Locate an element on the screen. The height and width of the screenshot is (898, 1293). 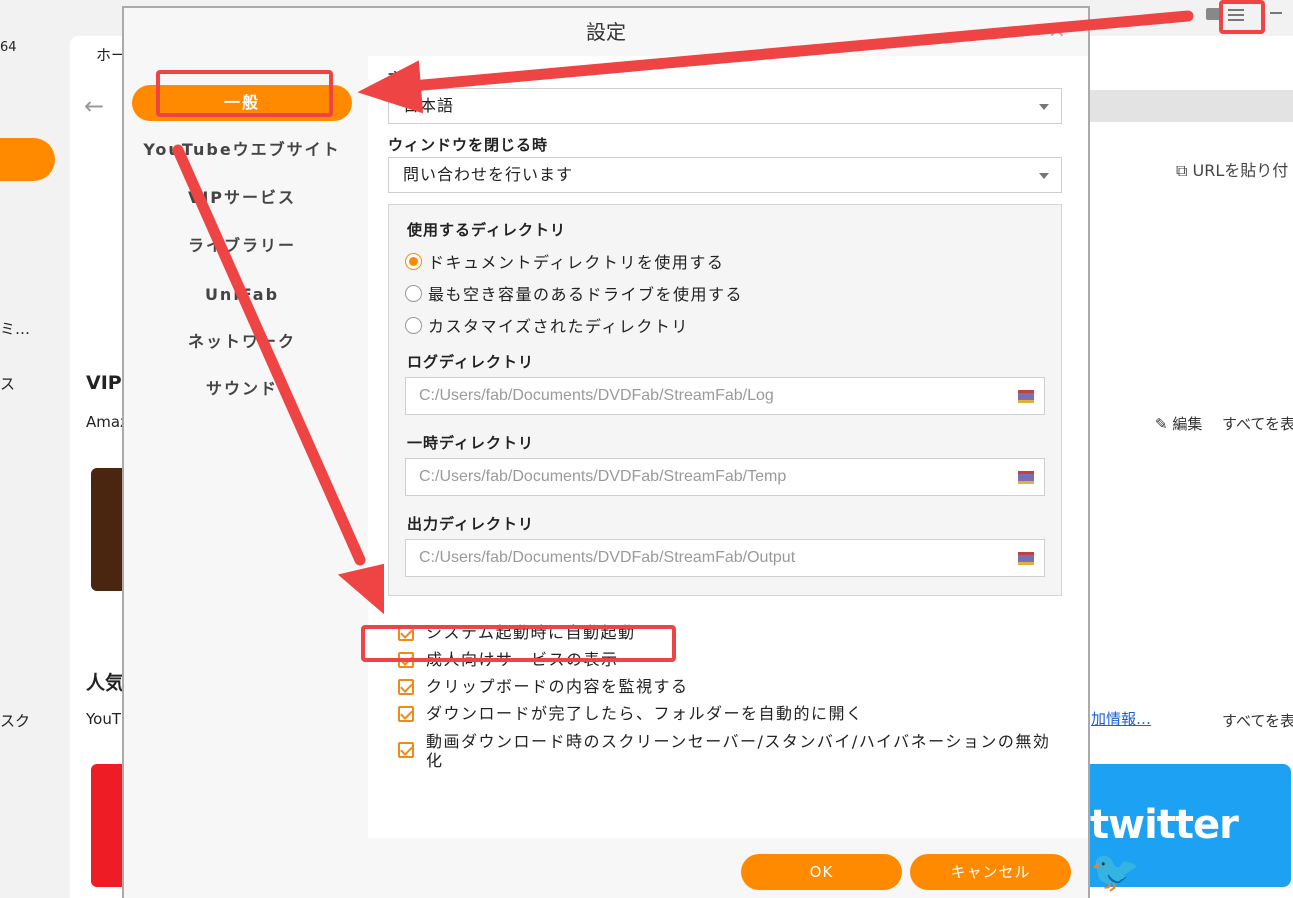
ok-button: OK is located at coordinates (821, 872).